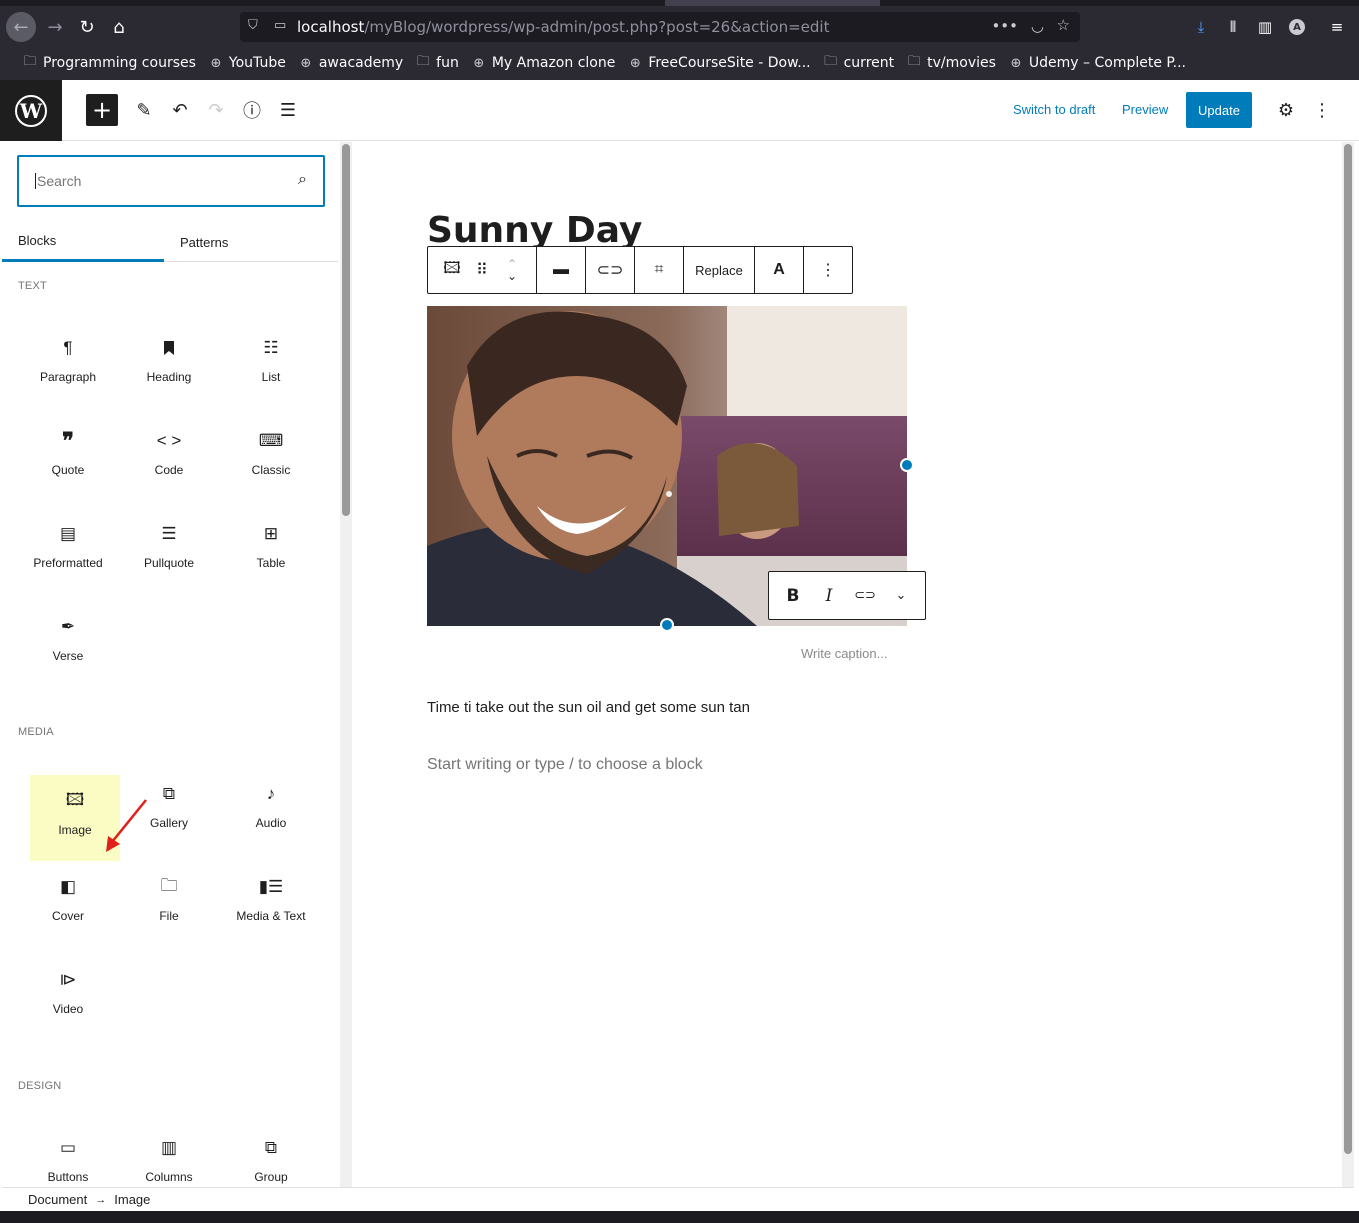 This screenshot has height=1223, width=1359. I want to click on search-icon: ⌕, so click(302, 179).